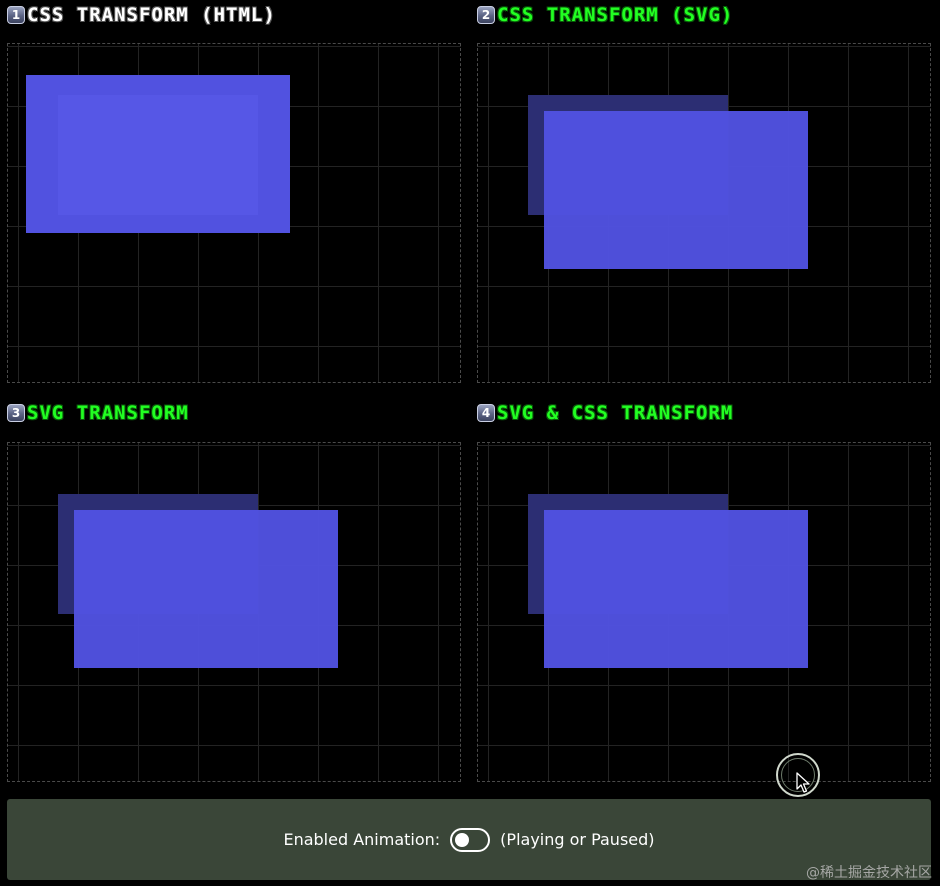 This screenshot has width=940, height=886. I want to click on panel-4-title-text: SVG & CSS TRANSFORM, so click(615, 413).